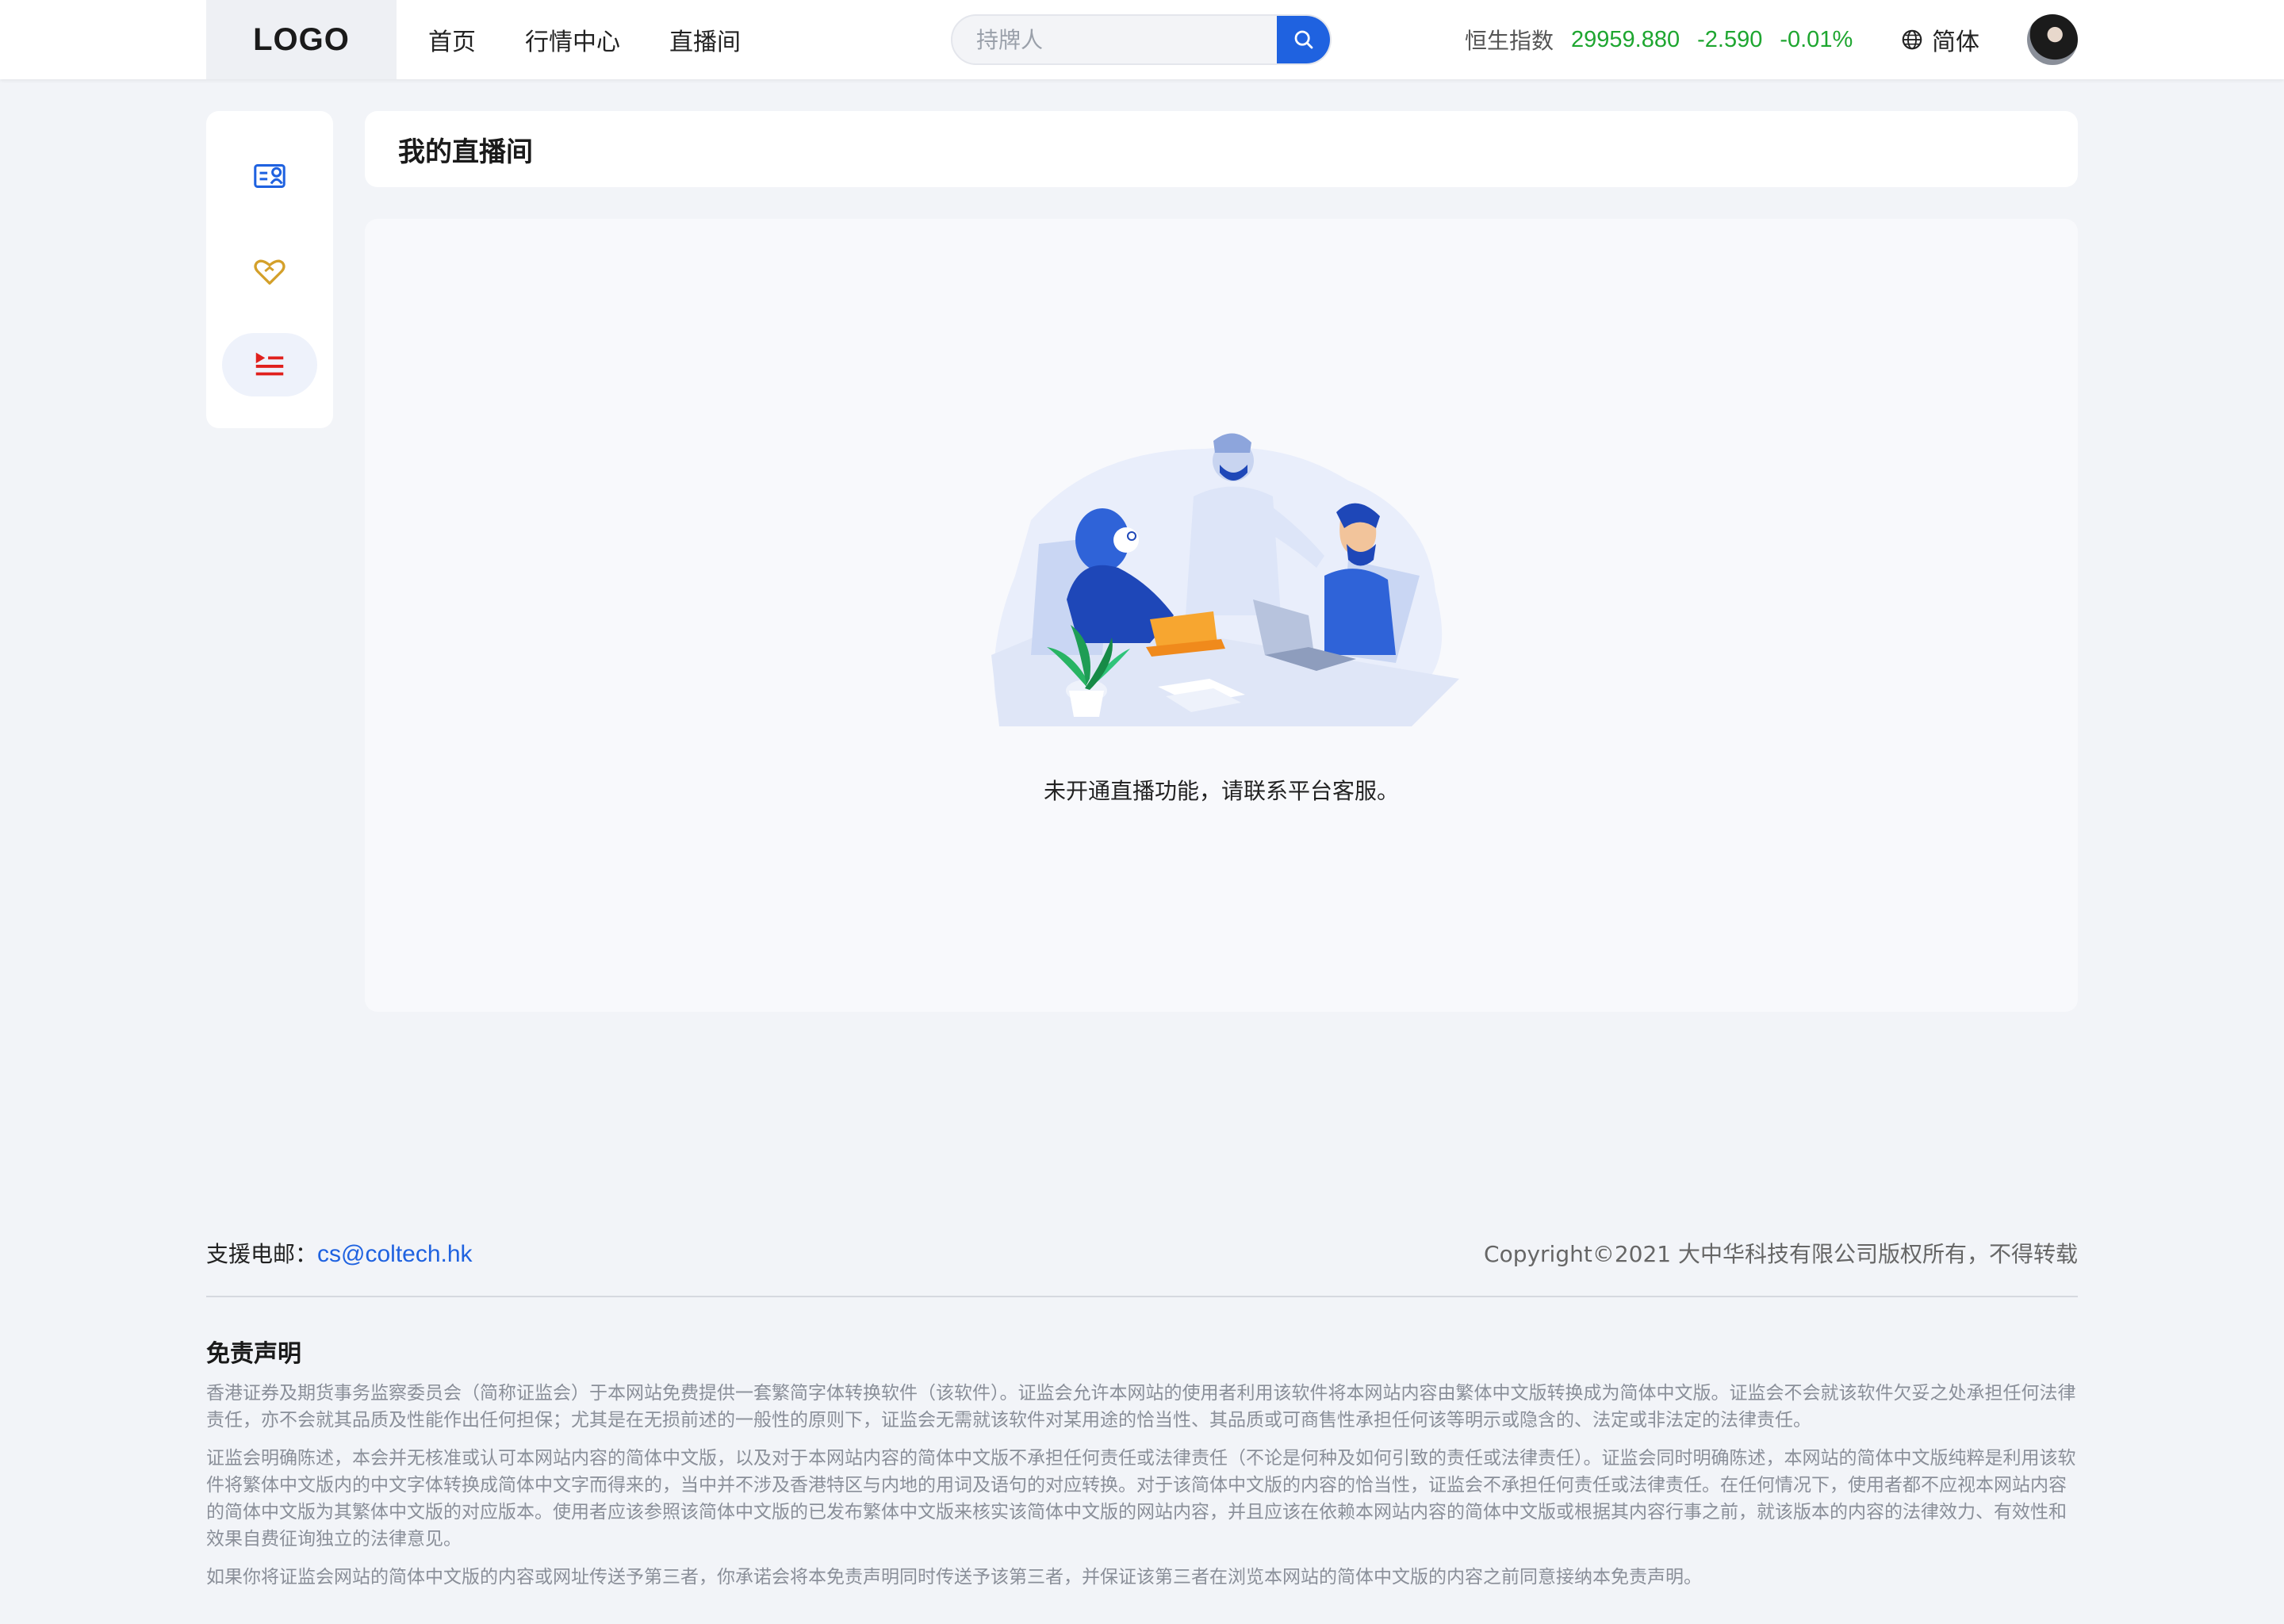  Describe the element at coordinates (572, 39) in the screenshot. I see `nav-market-center: 行情中心` at that location.